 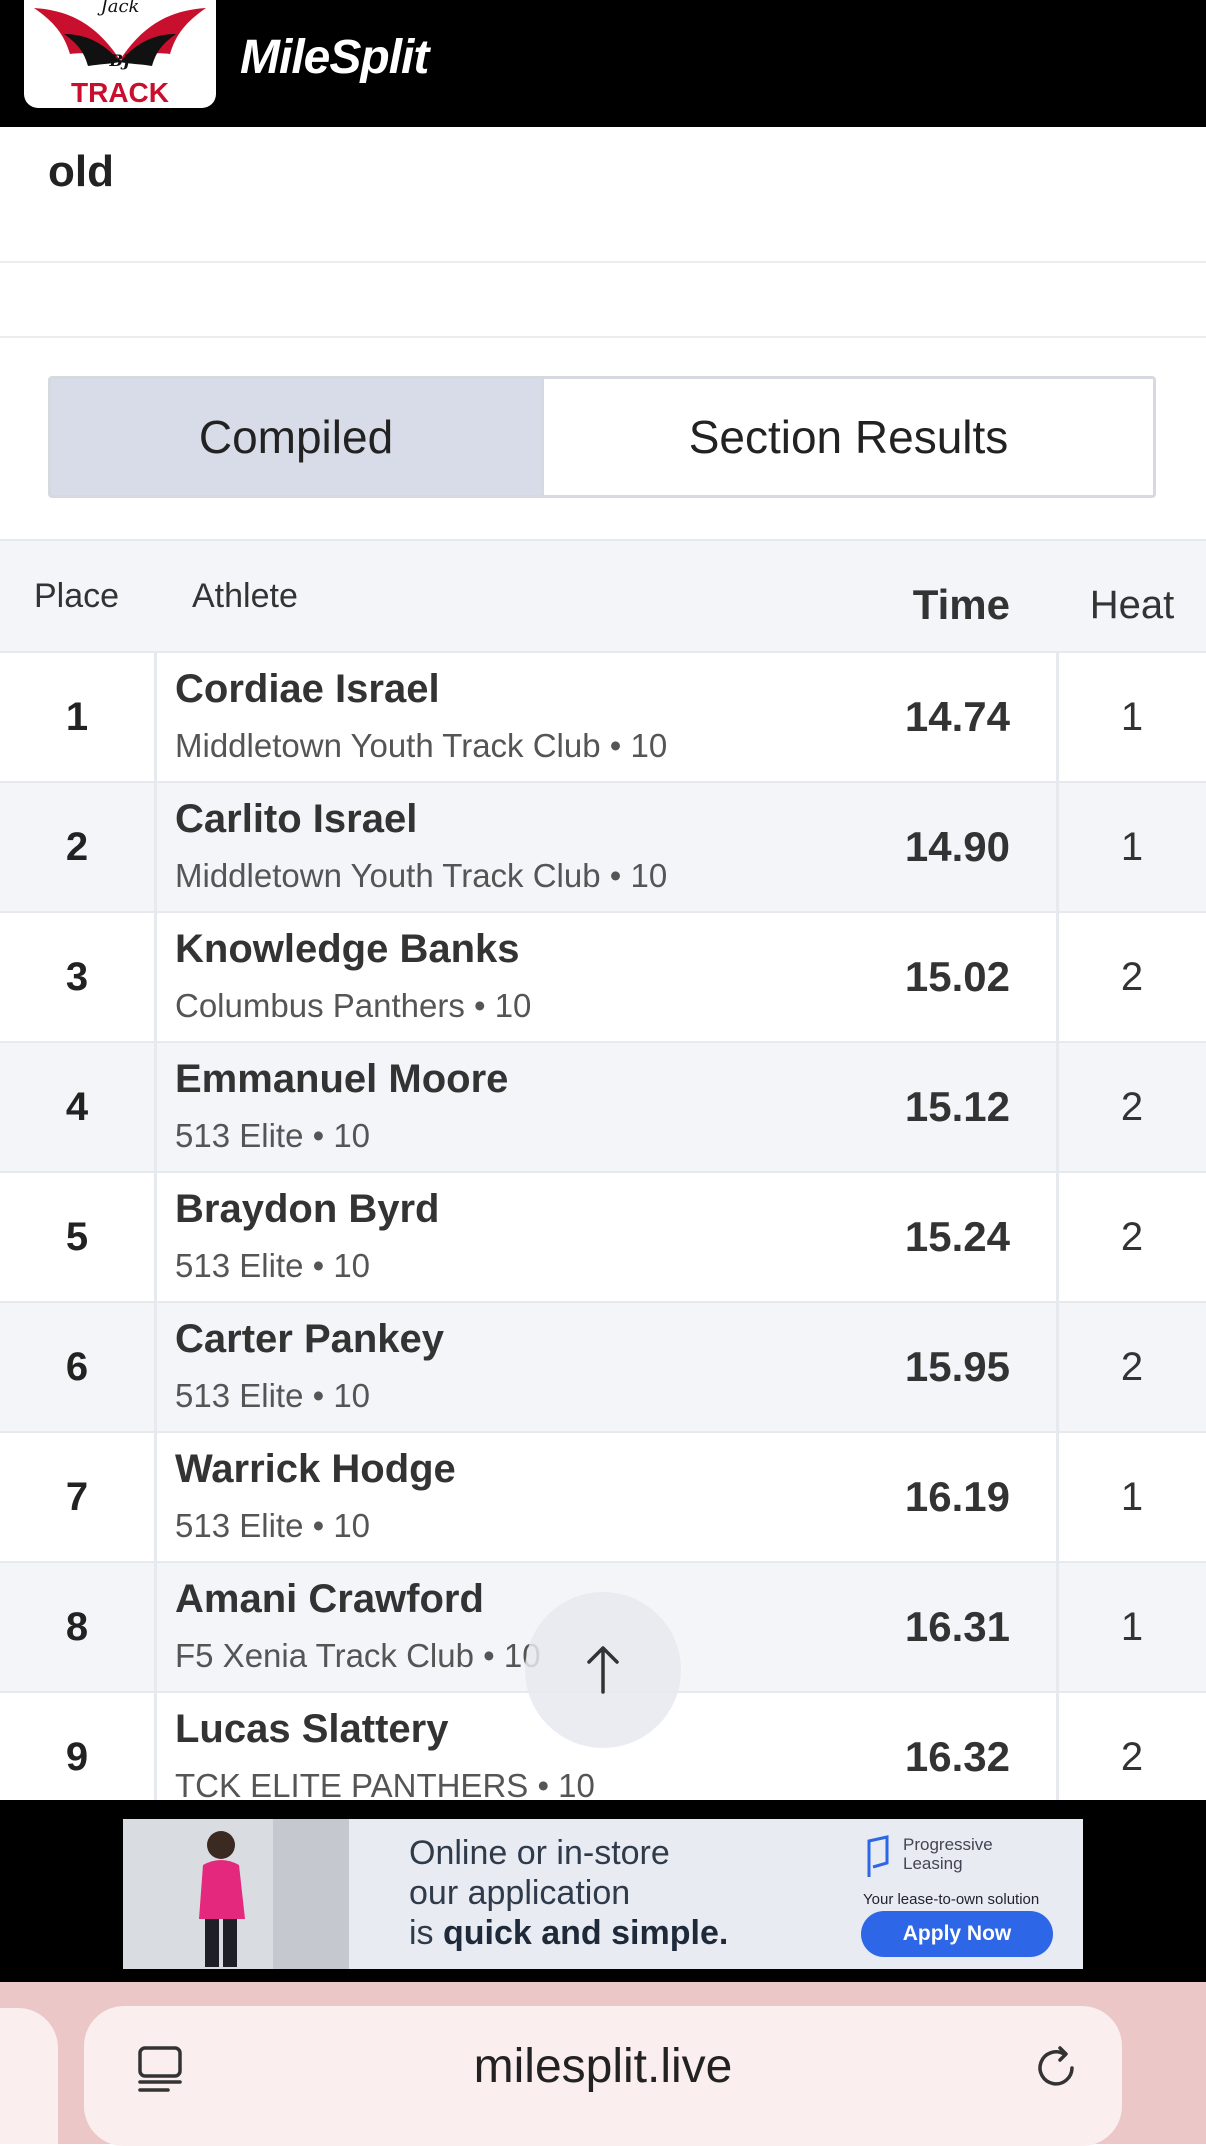 I want to click on reload-icon, so click(x=1056, y=2070).